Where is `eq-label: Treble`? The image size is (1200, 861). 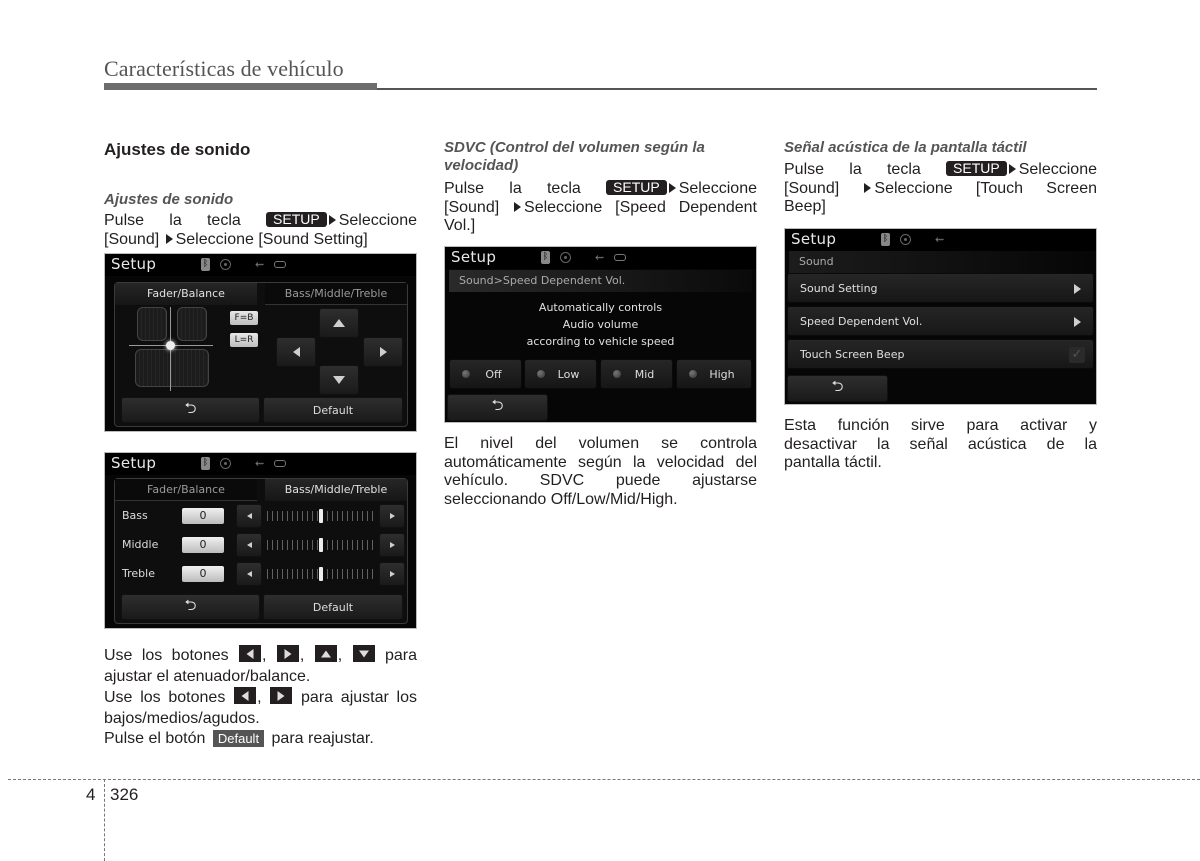
eq-label: Treble is located at coordinates (138, 573).